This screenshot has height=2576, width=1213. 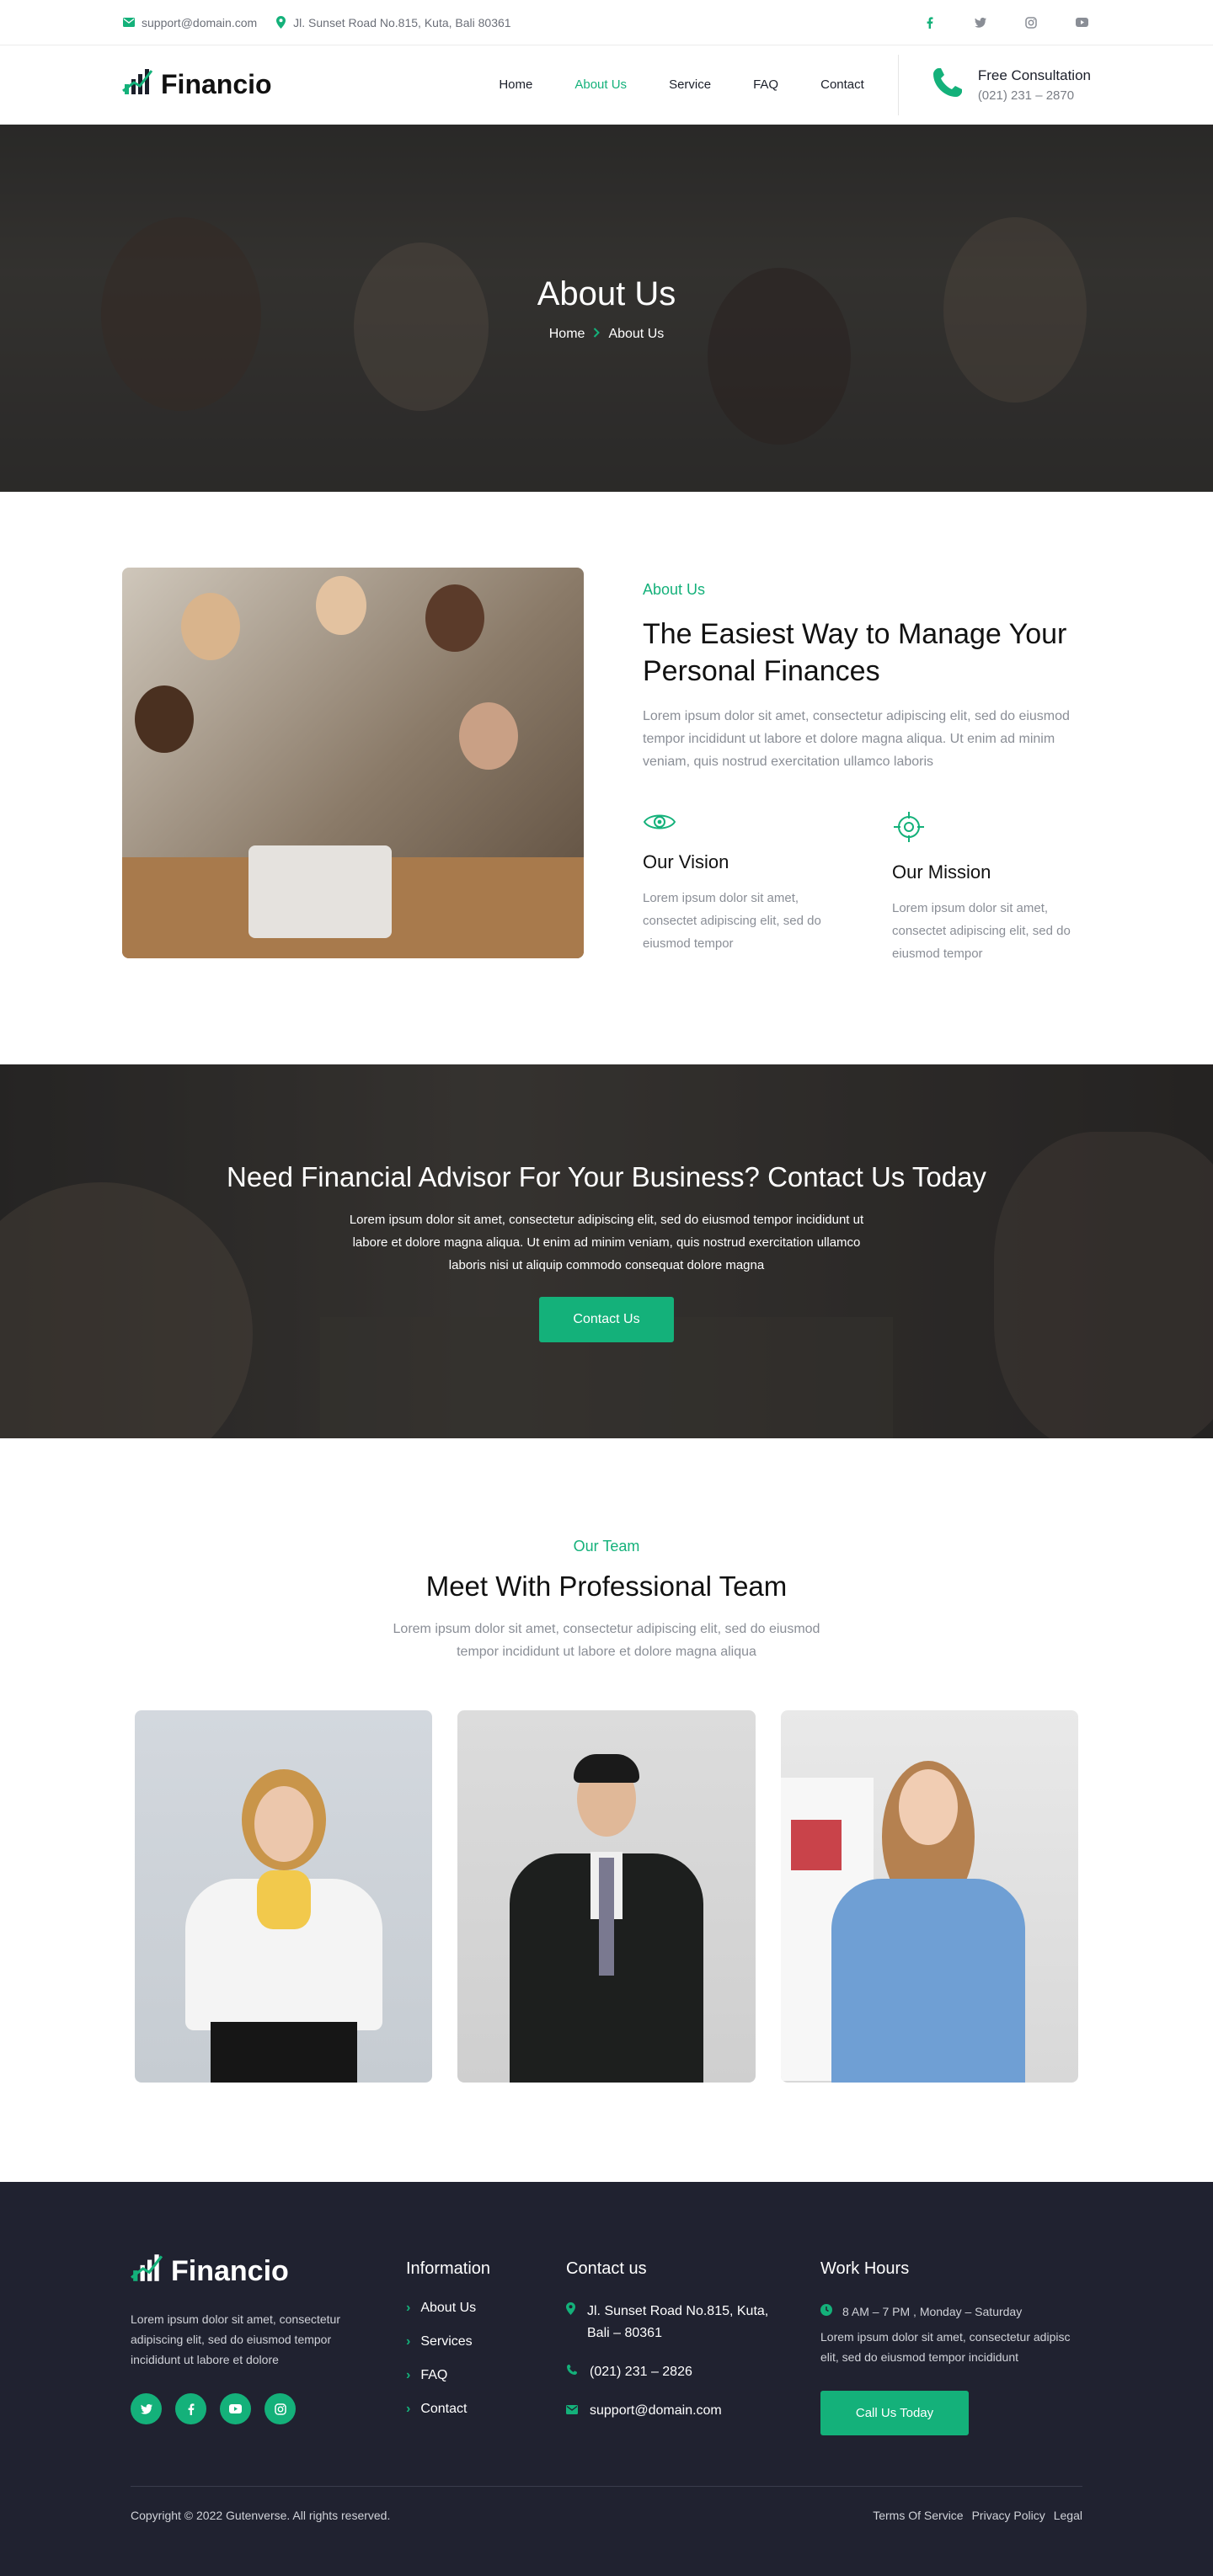 I want to click on nav-menu: Home About Us Service FAQ Contact, so click(x=681, y=84).